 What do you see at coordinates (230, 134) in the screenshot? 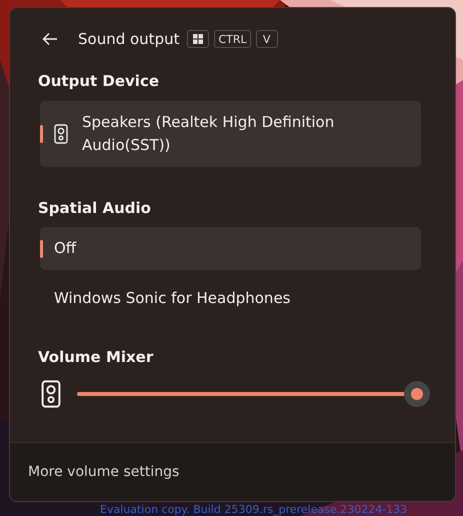
I see `option-item: Speakers (Realtek High Definition Audio(SST))` at bounding box center [230, 134].